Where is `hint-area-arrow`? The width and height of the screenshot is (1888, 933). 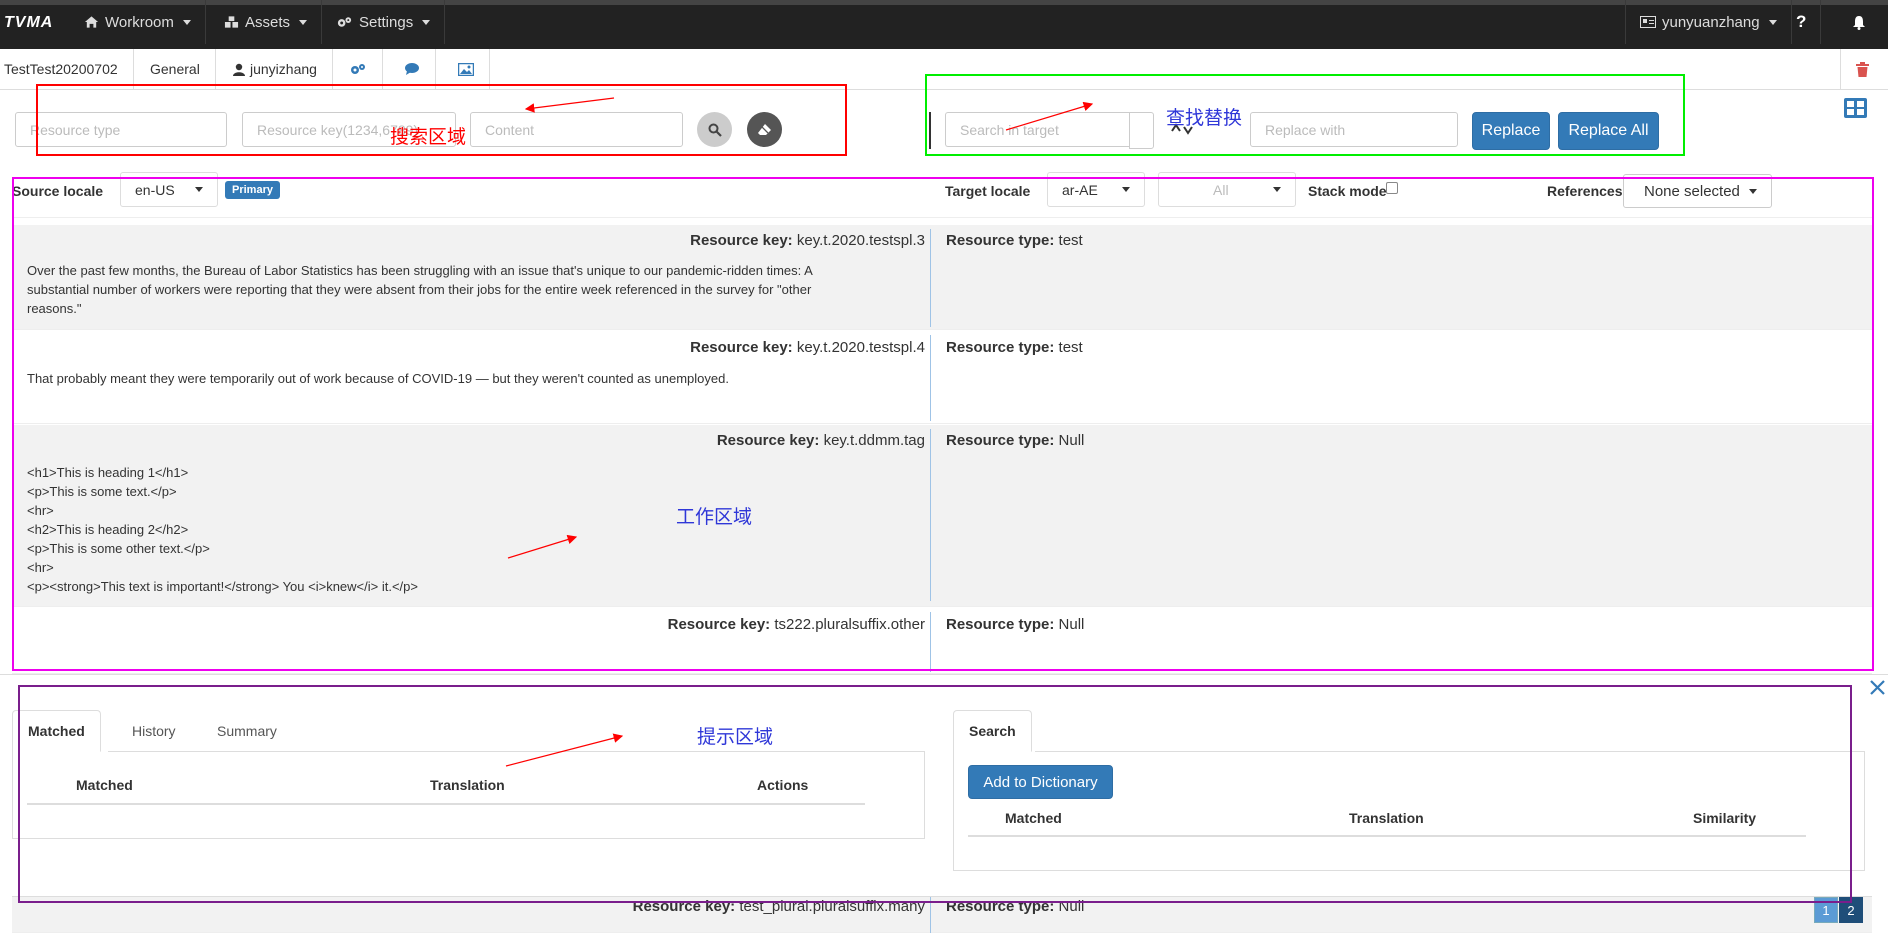
hint-area-arrow is located at coordinates (564, 750).